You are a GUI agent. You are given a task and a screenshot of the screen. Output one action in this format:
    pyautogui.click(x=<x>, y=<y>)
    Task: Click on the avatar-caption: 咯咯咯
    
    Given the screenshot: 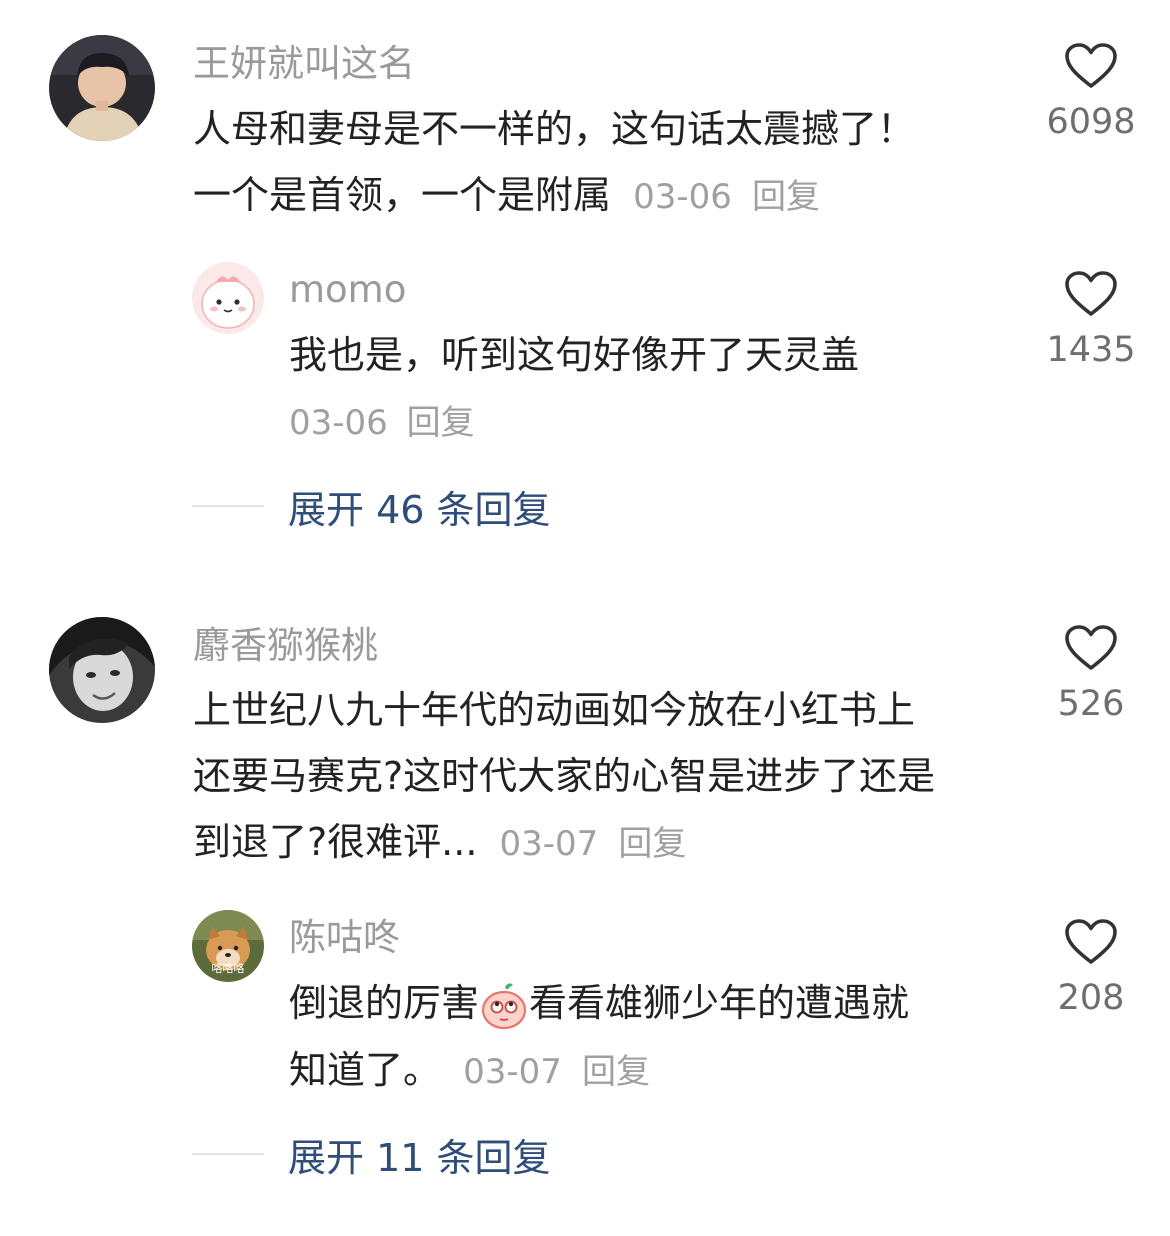 What is the action you would take?
    pyautogui.click(x=228, y=968)
    